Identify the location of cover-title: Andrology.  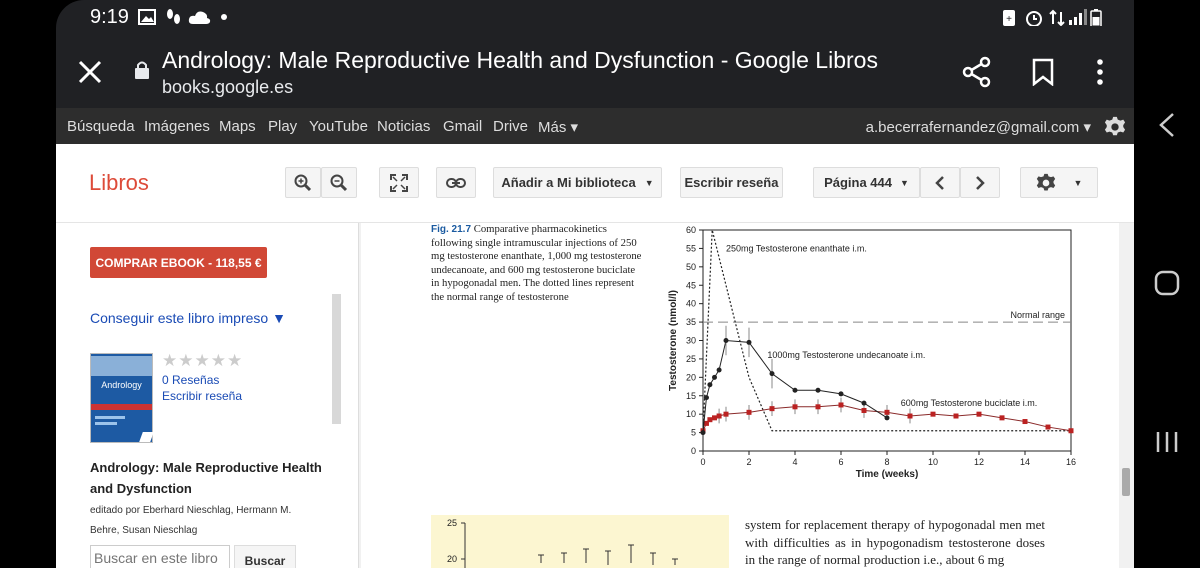
(121, 385).